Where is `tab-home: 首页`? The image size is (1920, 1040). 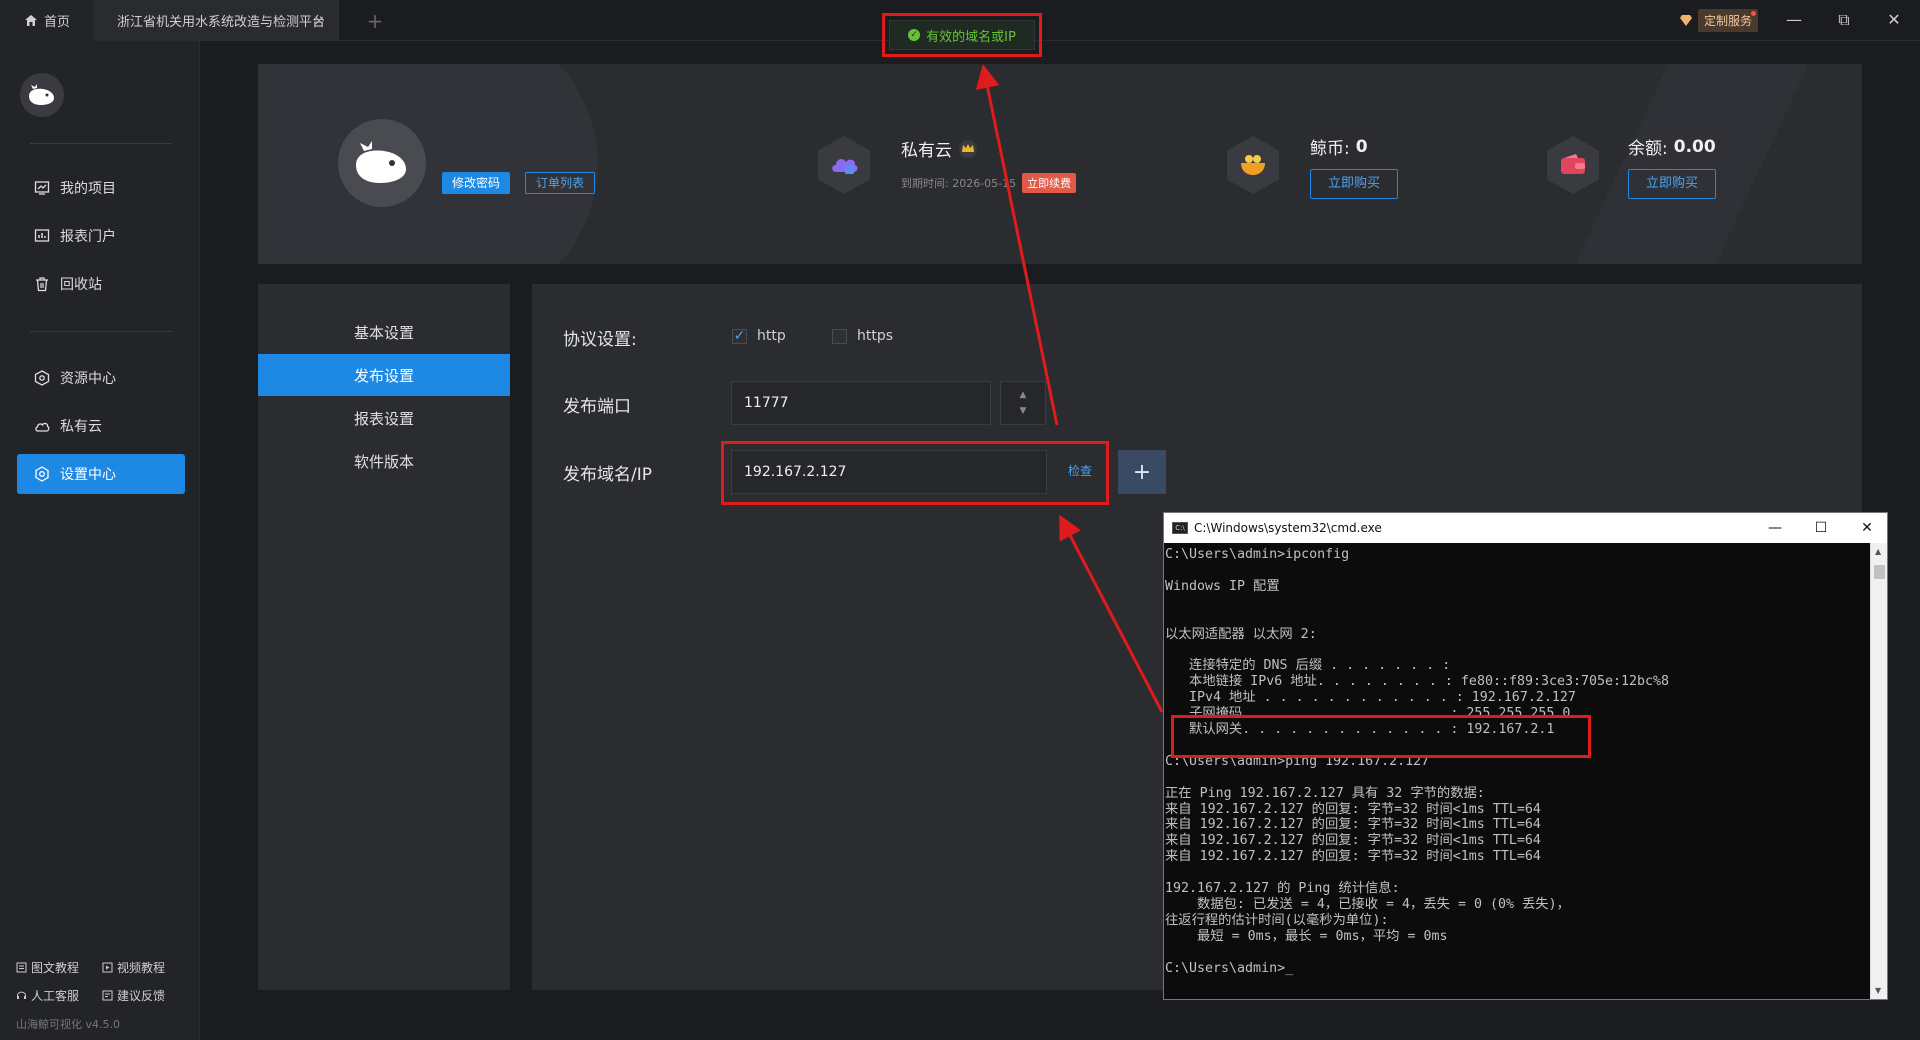 tab-home: 首页 is located at coordinates (46, 20).